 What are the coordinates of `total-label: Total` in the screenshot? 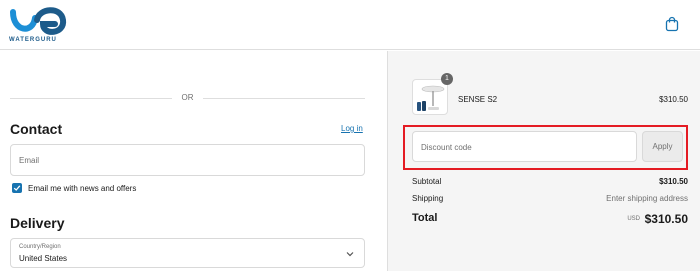 It's located at (425, 218).